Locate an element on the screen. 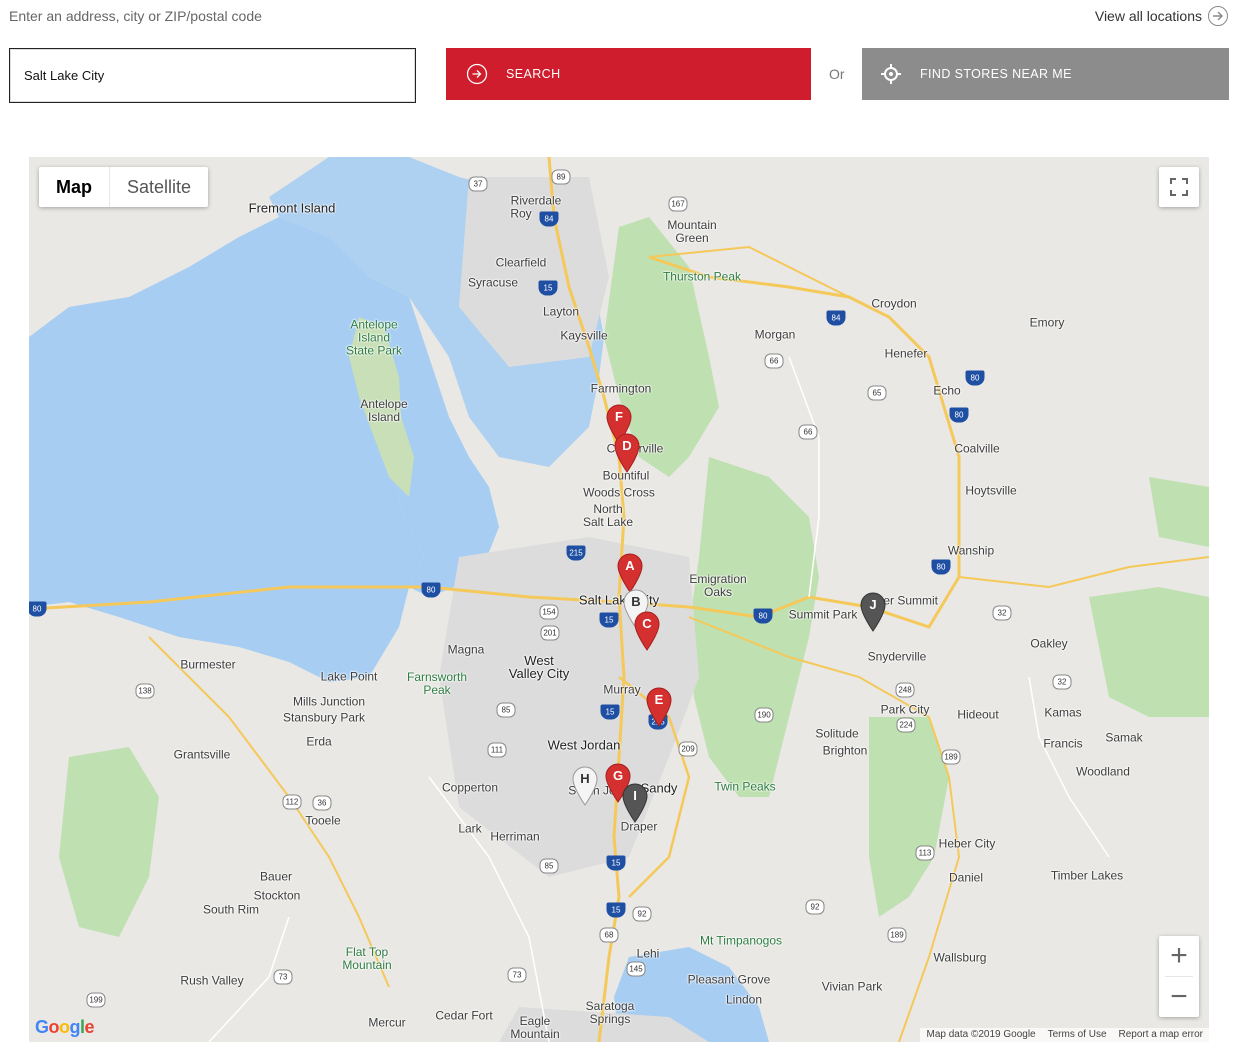 The height and width of the screenshot is (1047, 1235). map-label-emigration-oaks: Emigration Oaks is located at coordinates (718, 585).